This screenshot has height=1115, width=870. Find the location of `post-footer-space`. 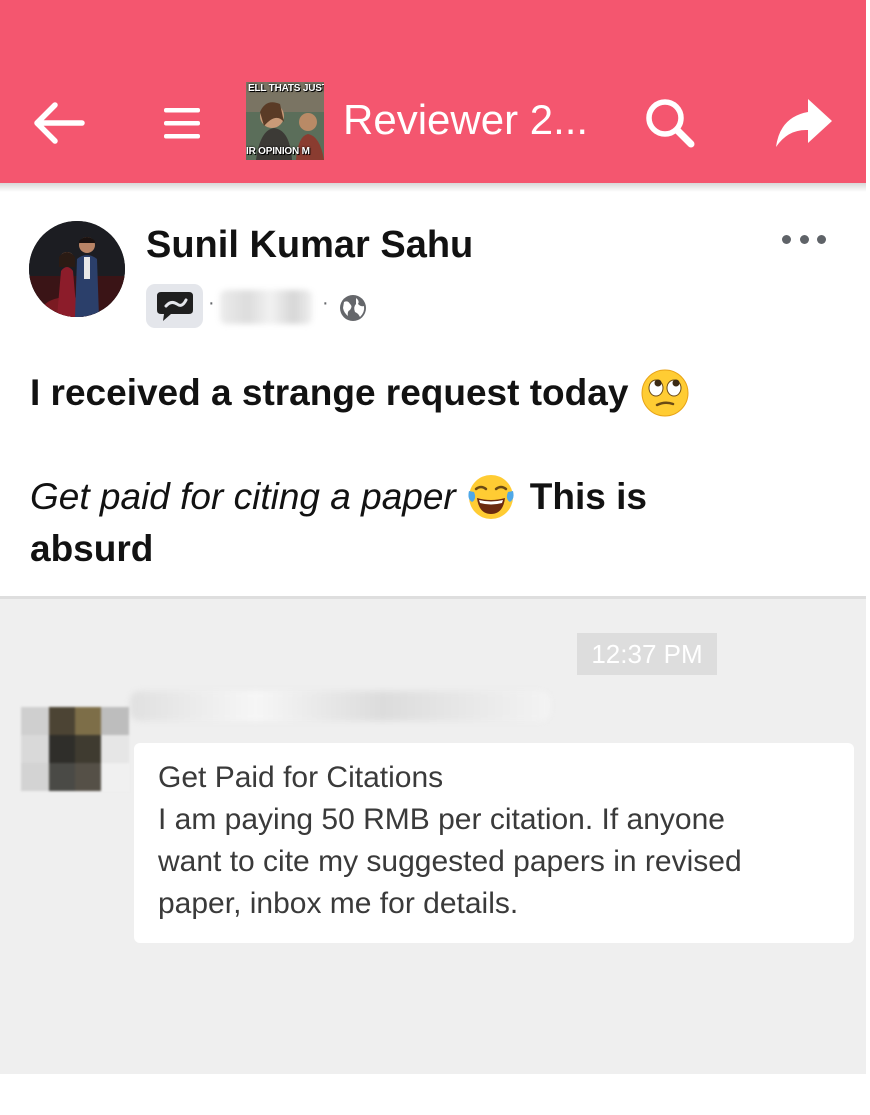

post-footer-space is located at coordinates (433, 1094).